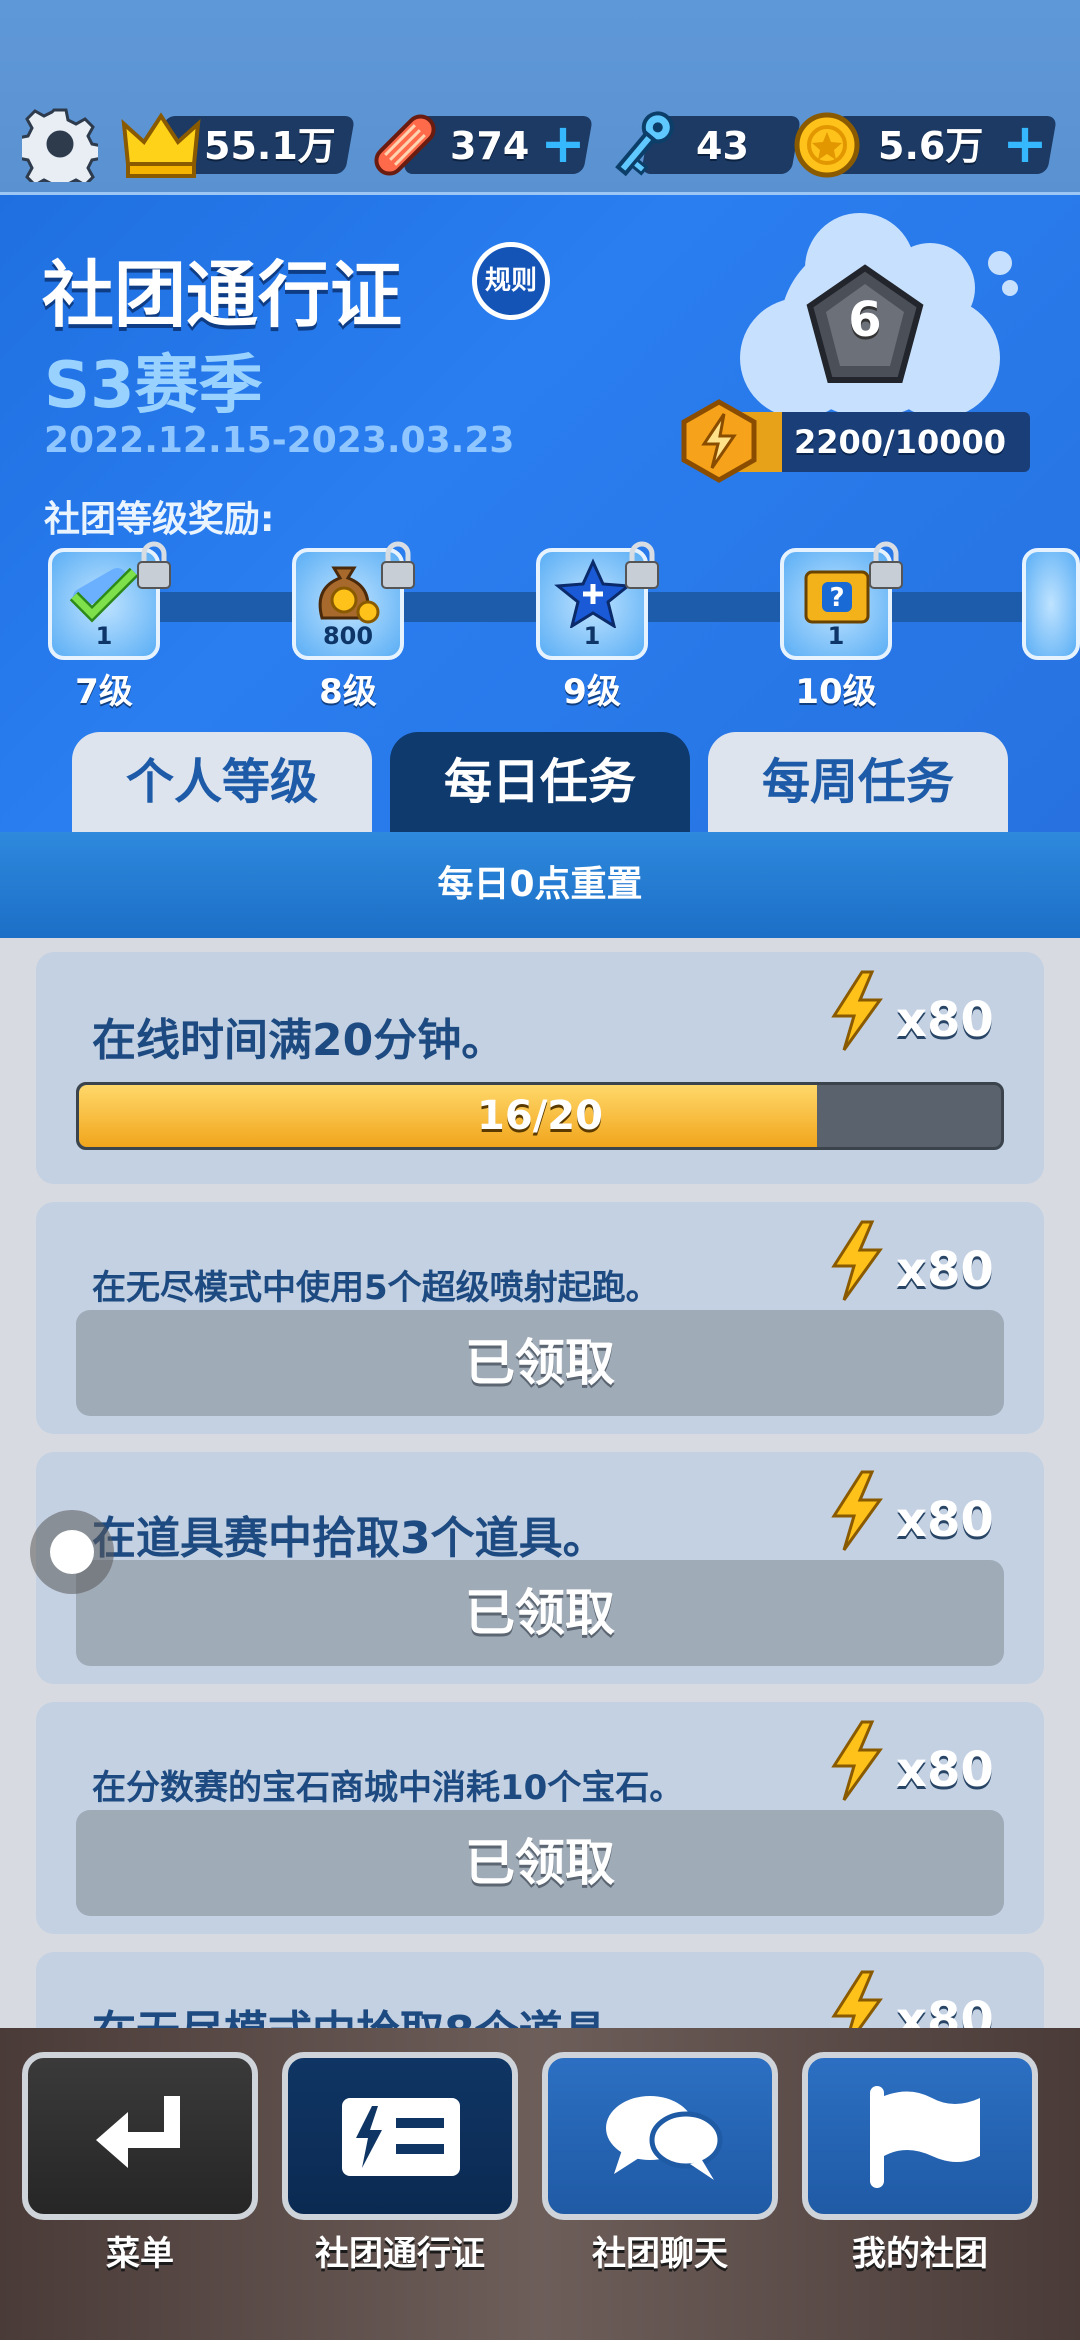 This screenshot has height=2340, width=1080. I want to click on add-coins-button: +, so click(1025, 144).